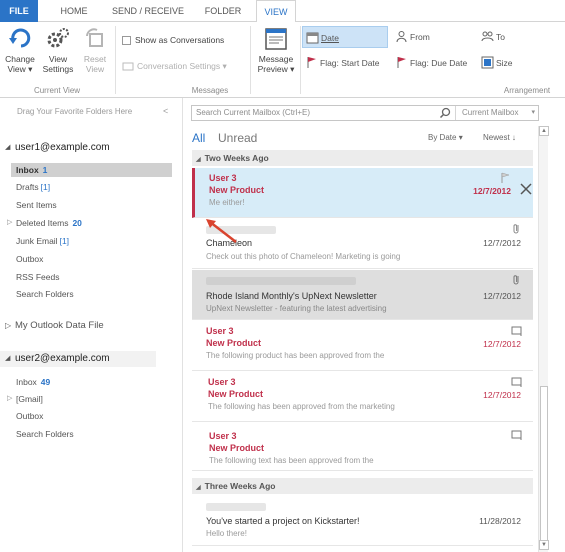 This screenshot has height=552, width=565. I want to click on folder-label: [Gmail], so click(29, 399).